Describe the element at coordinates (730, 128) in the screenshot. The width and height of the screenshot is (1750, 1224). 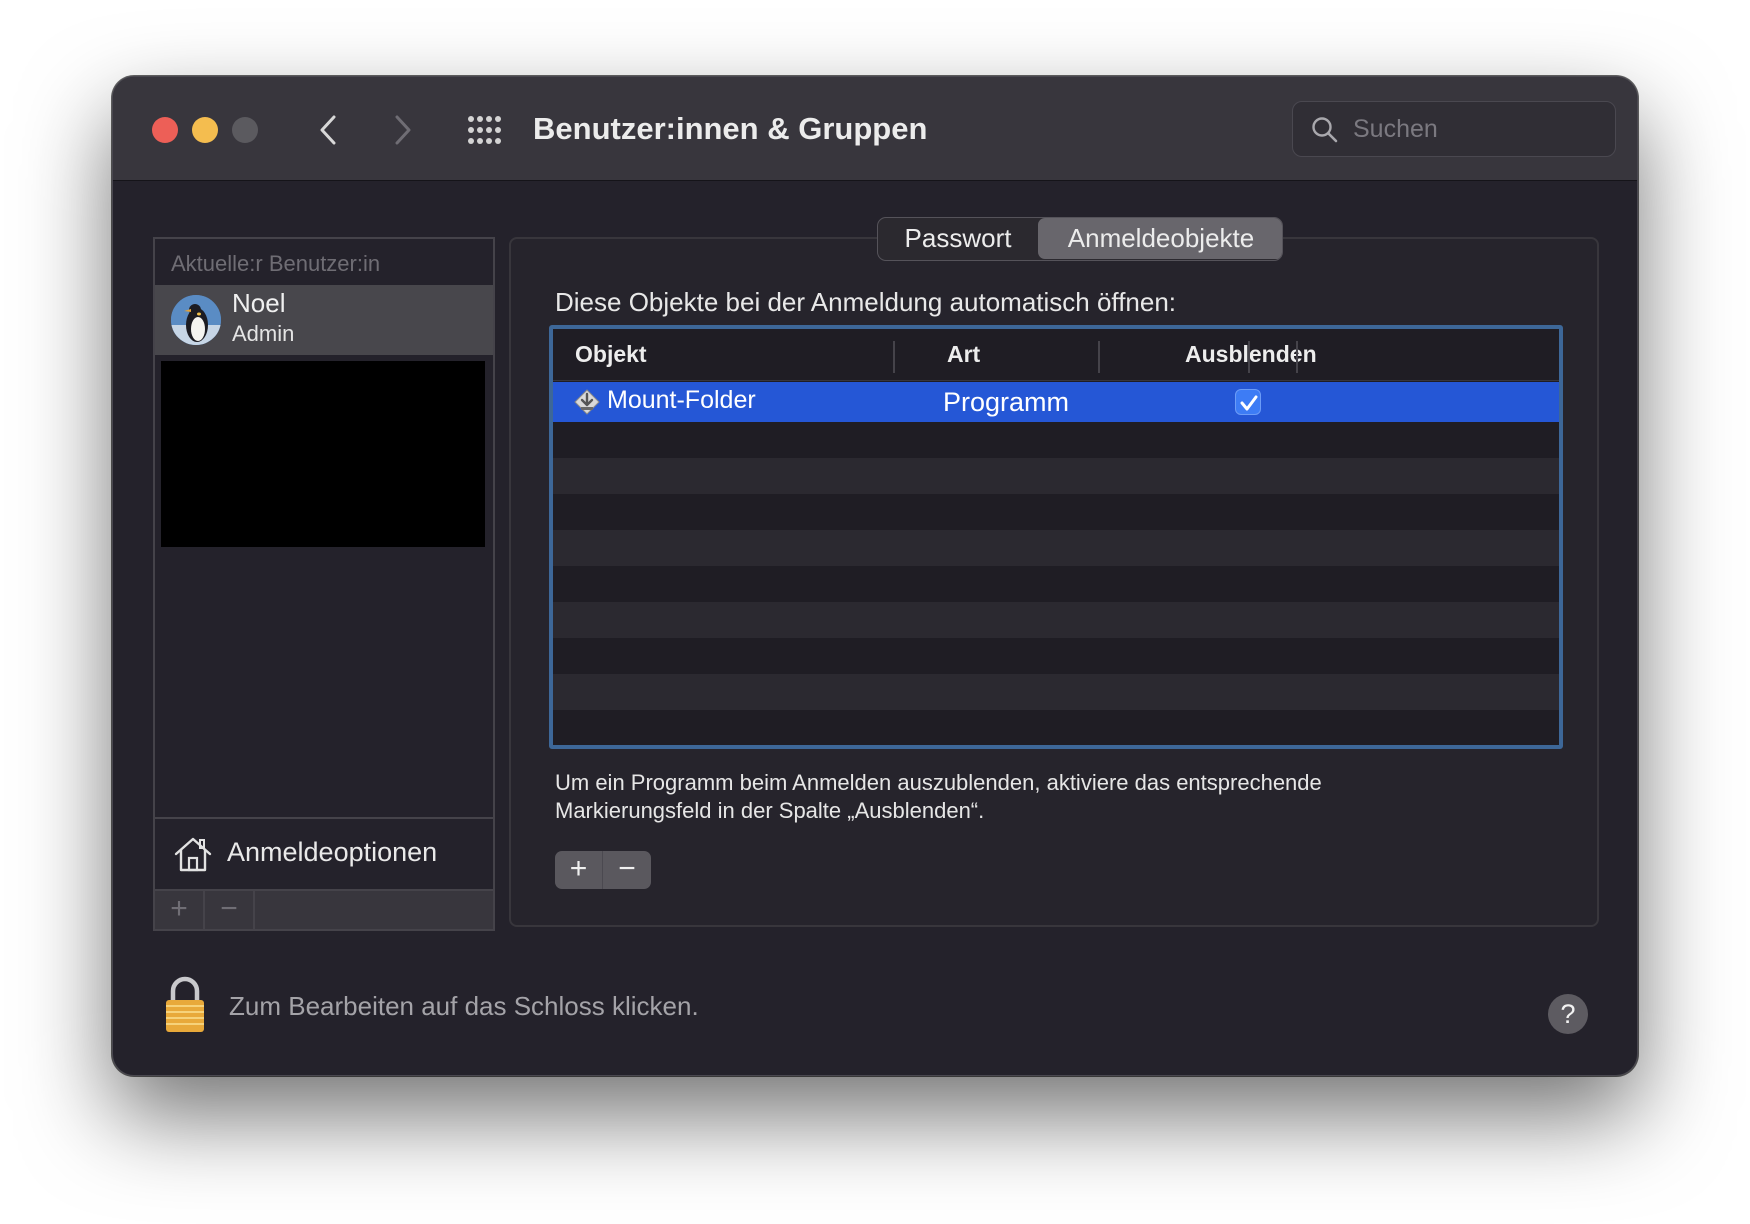
I see `window-title: Benutzer:innen & Gruppen` at that location.